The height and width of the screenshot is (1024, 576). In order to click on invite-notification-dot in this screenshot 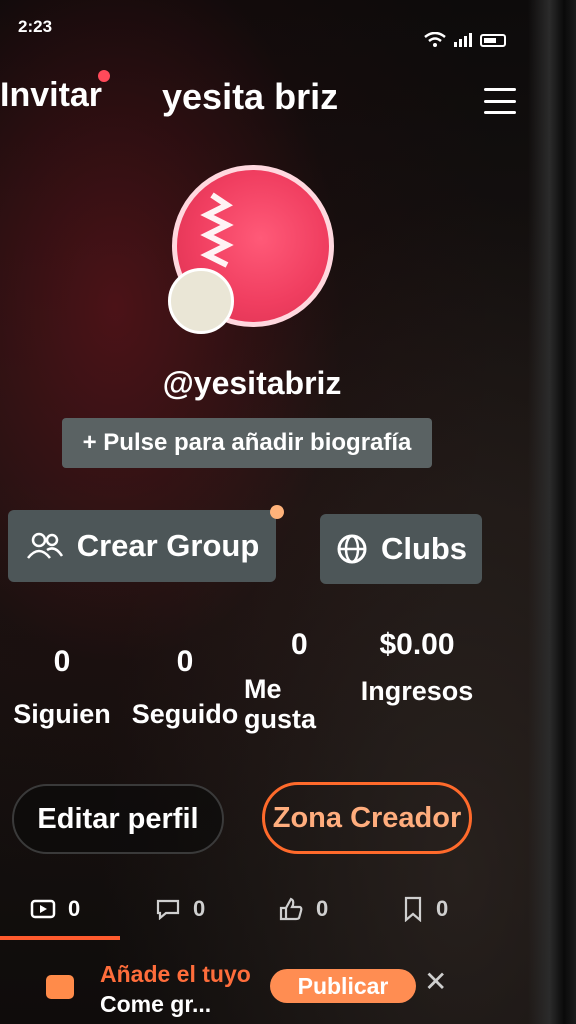, I will do `click(104, 76)`.